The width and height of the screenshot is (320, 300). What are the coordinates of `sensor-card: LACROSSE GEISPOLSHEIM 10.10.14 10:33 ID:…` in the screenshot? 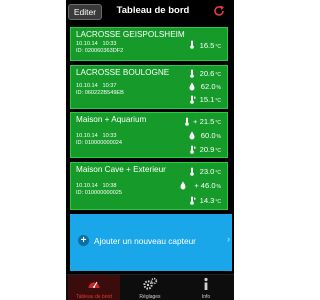 It's located at (149, 44).